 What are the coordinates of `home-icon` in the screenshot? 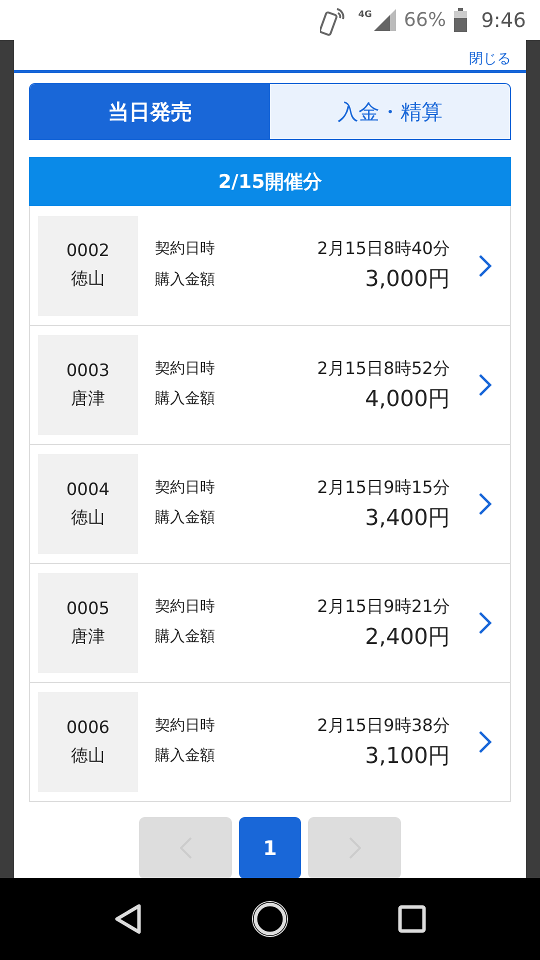 It's located at (269, 919).